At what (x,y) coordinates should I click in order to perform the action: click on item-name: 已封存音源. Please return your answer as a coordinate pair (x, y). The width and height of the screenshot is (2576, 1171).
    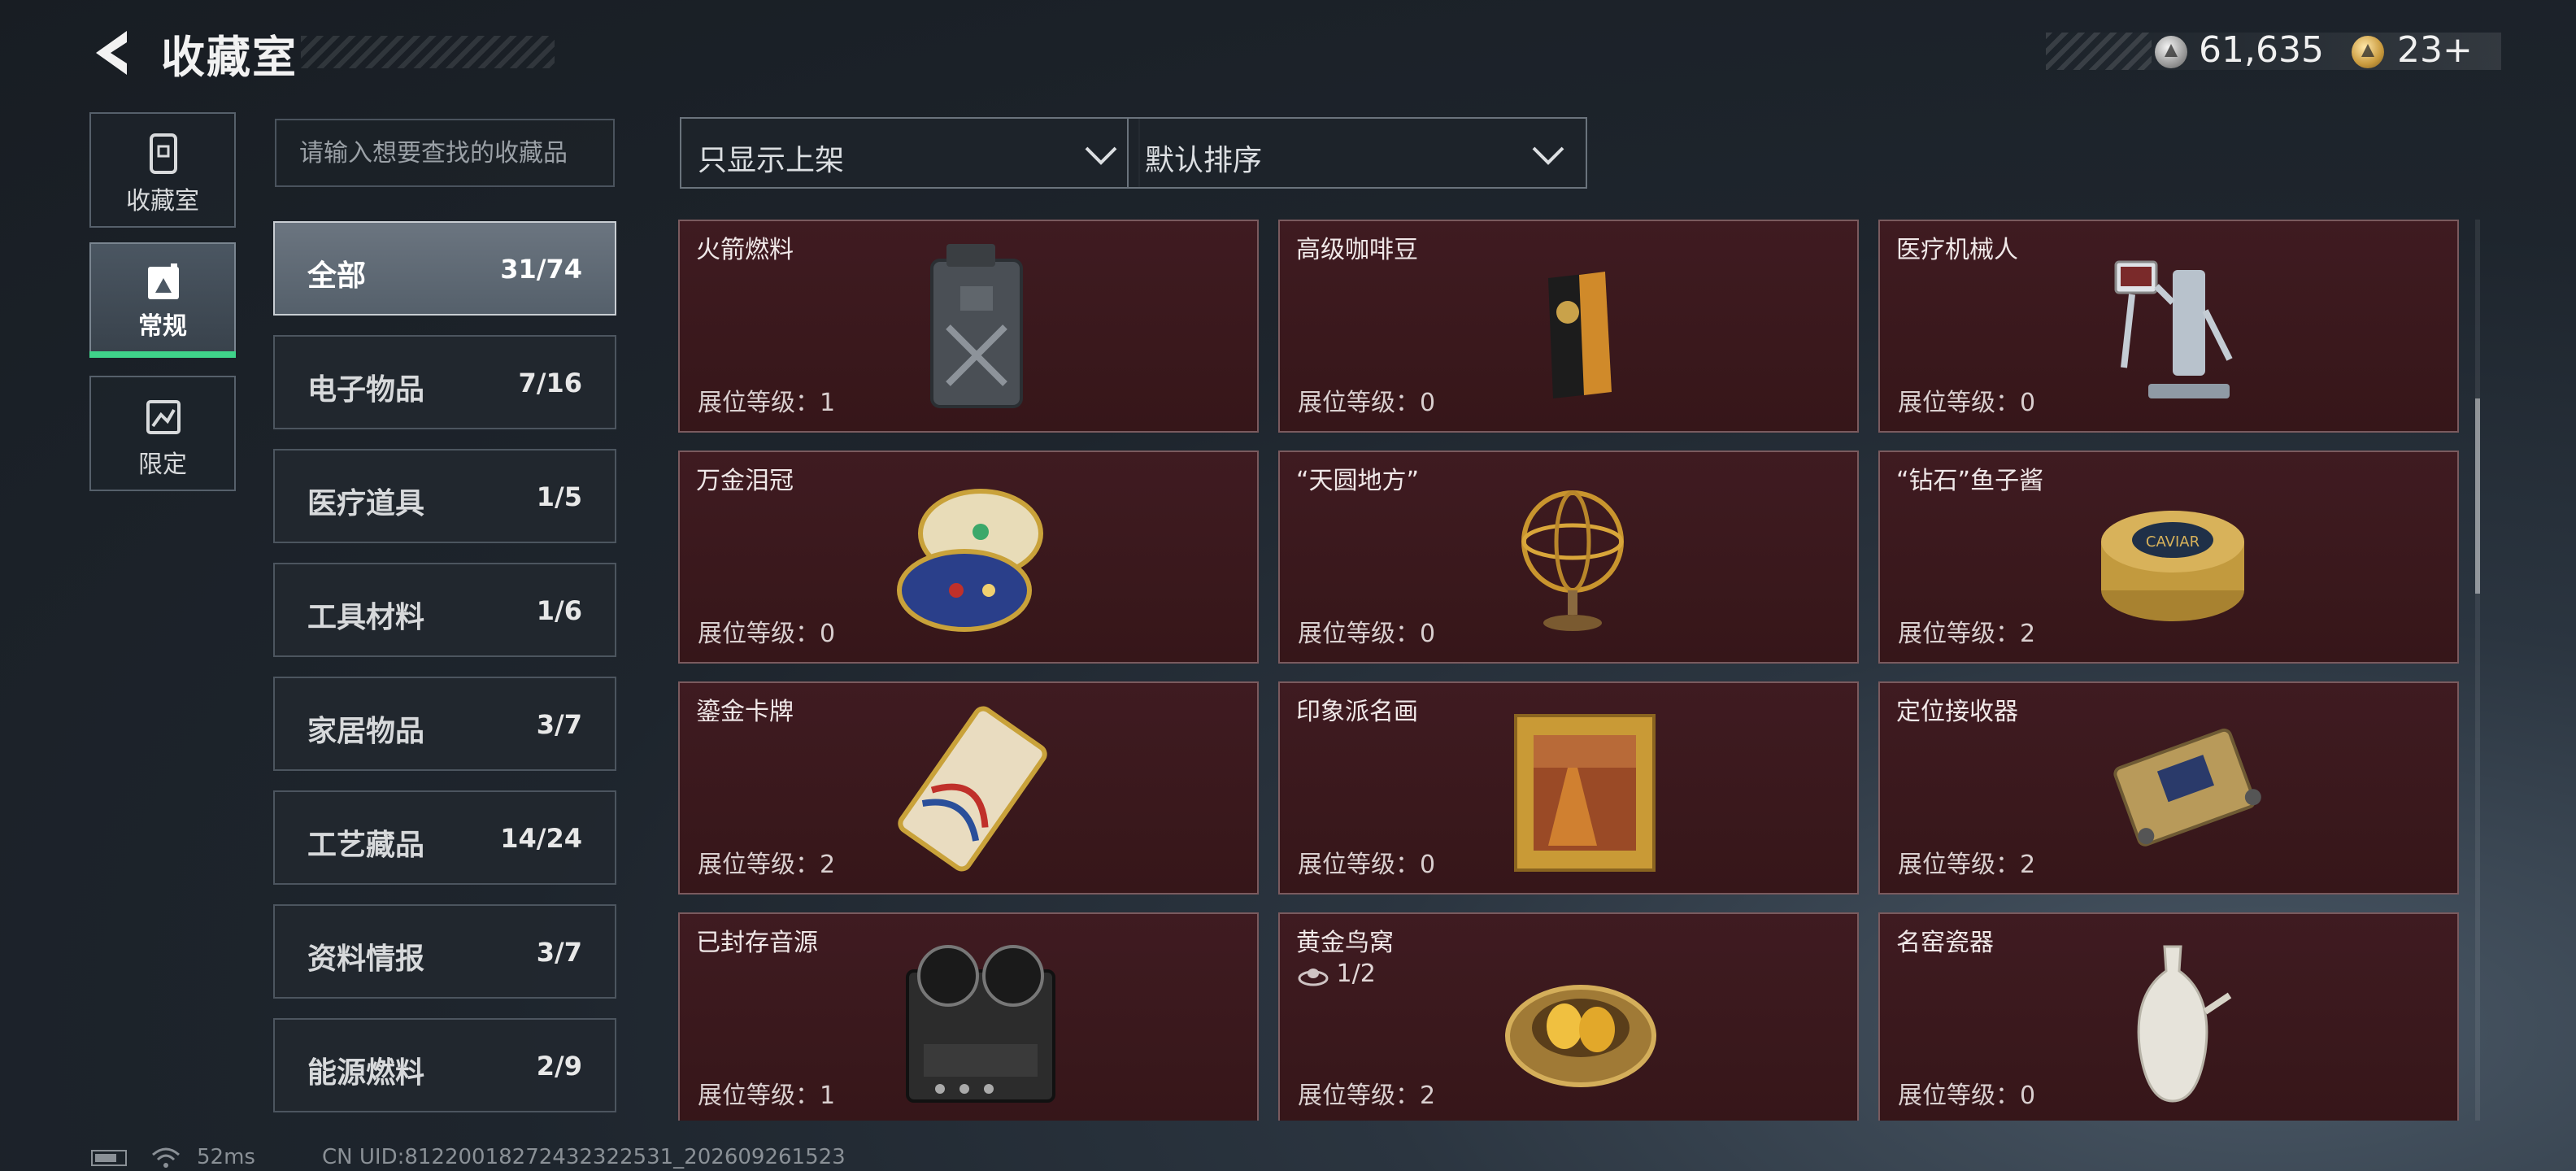
    Looking at the image, I should click on (757, 943).